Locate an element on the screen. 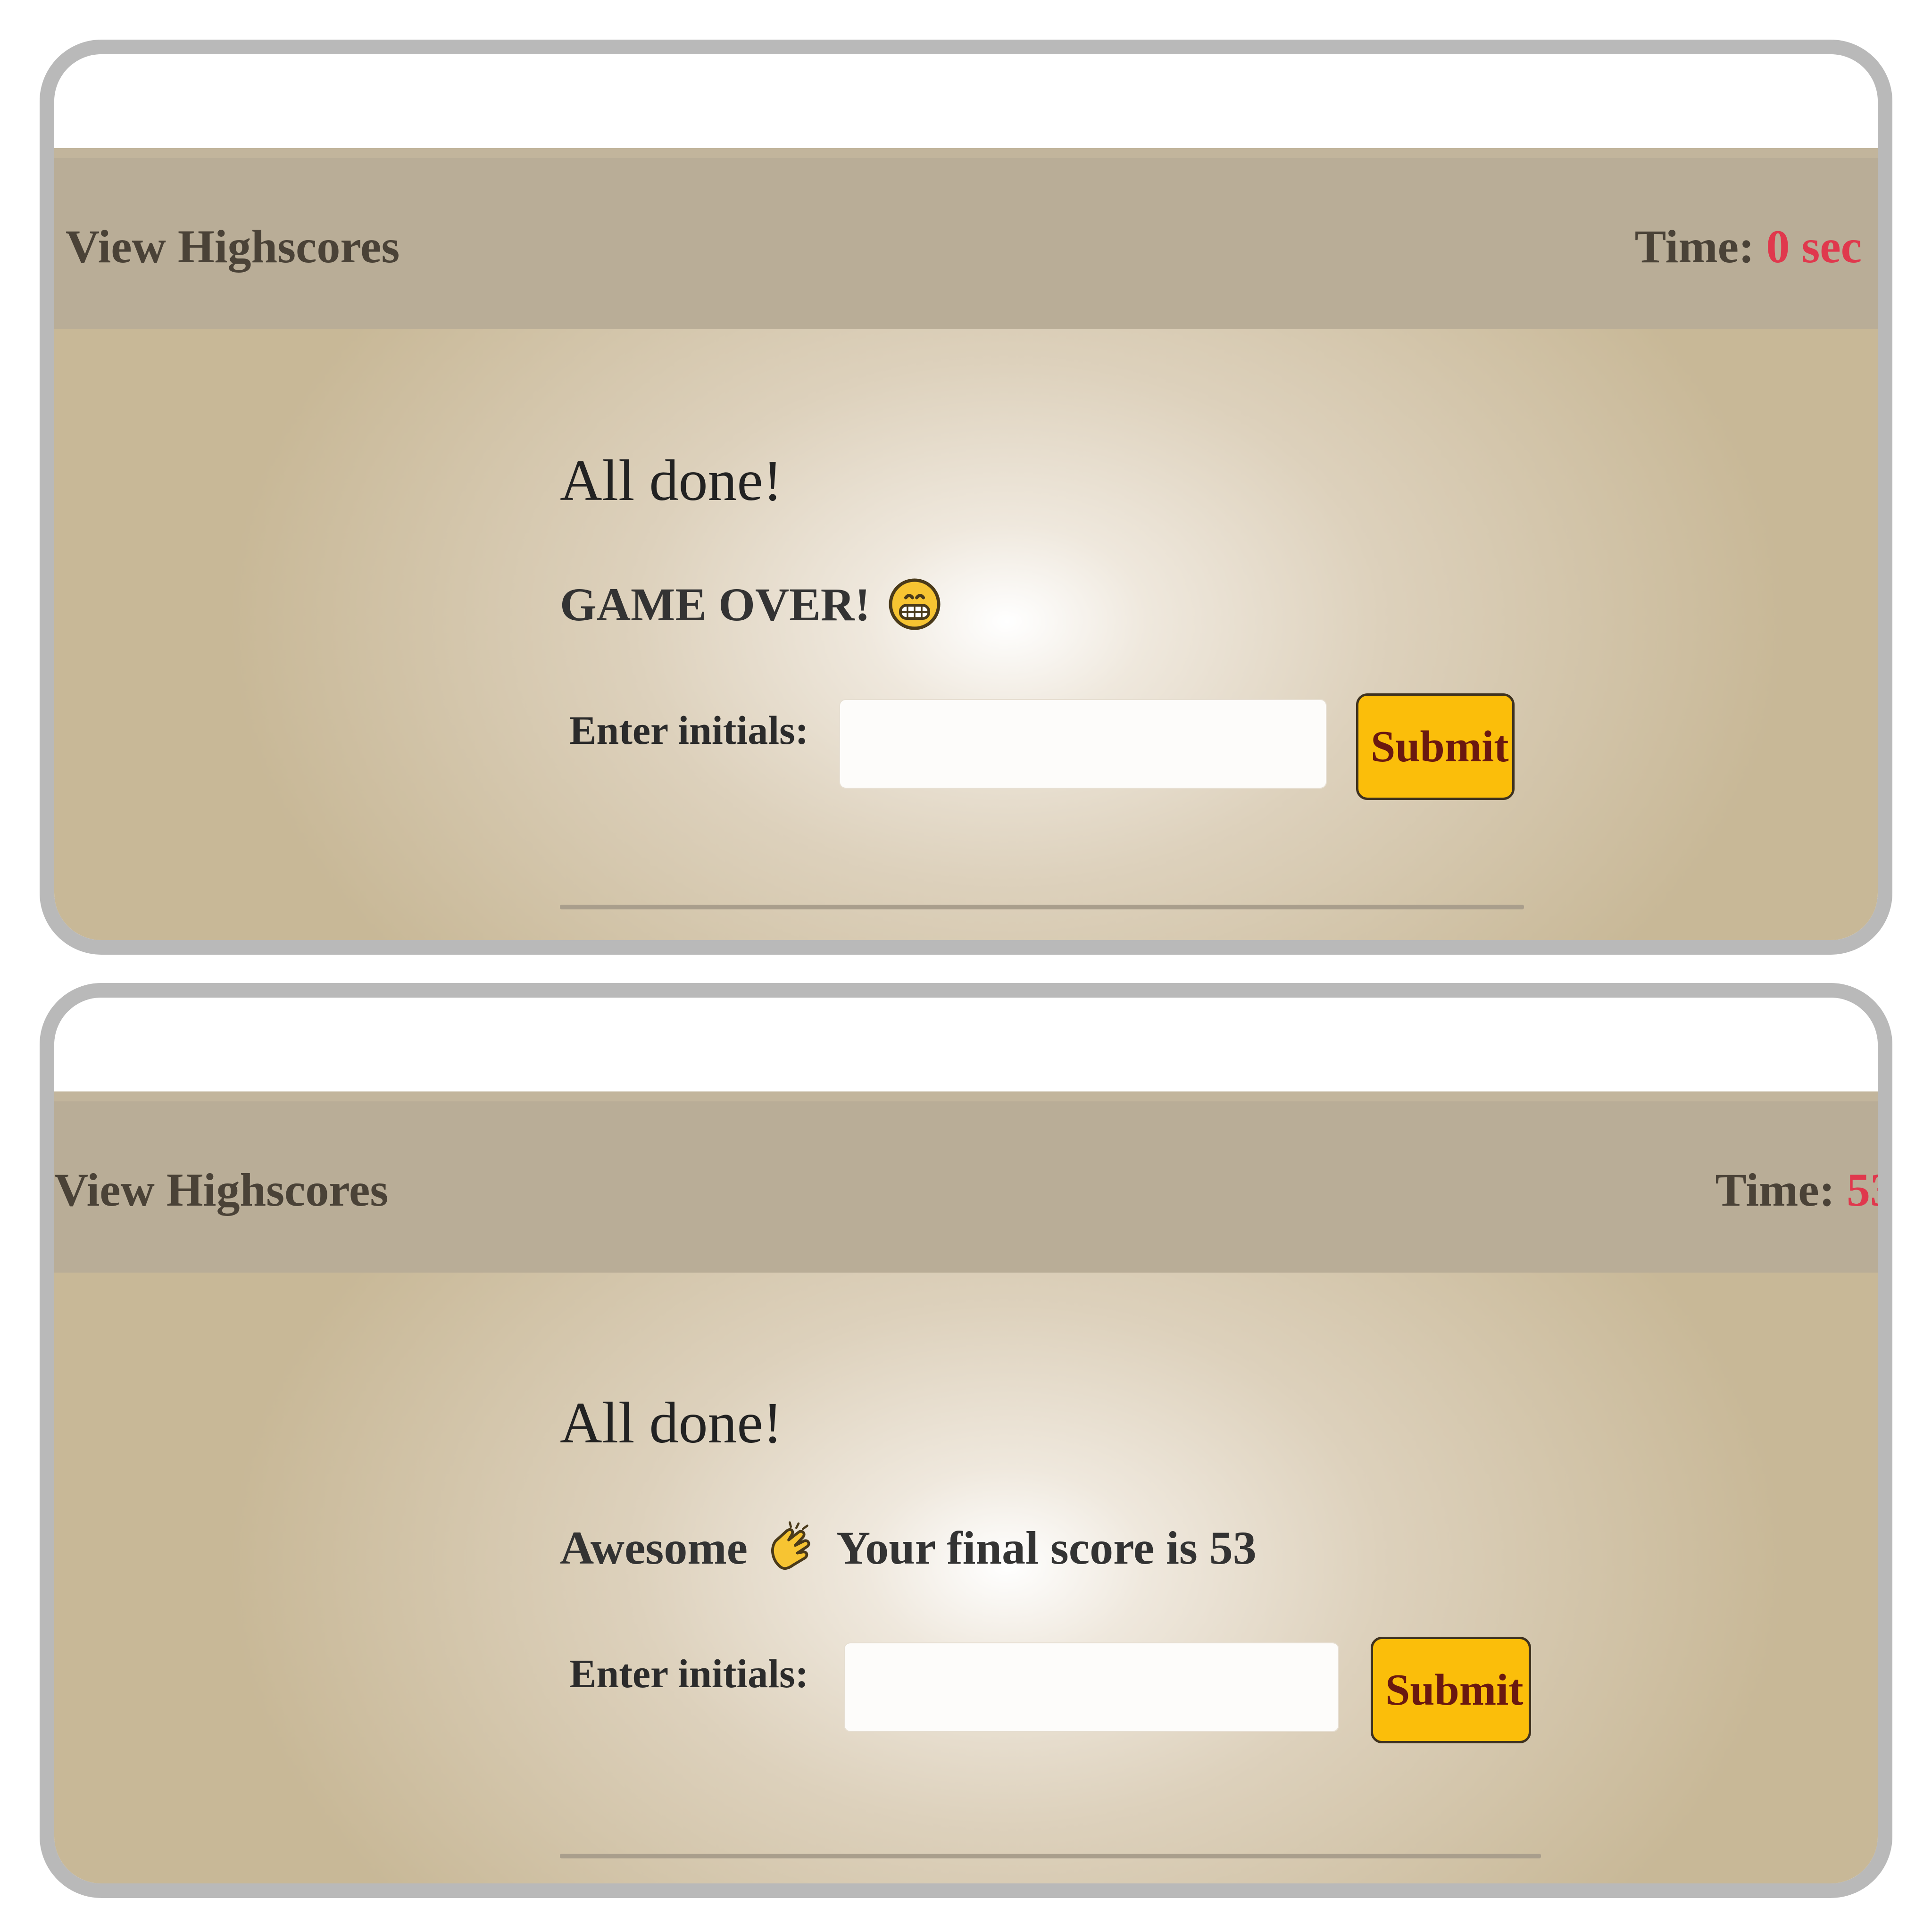  grinning-face-icon is located at coordinates (915, 604).